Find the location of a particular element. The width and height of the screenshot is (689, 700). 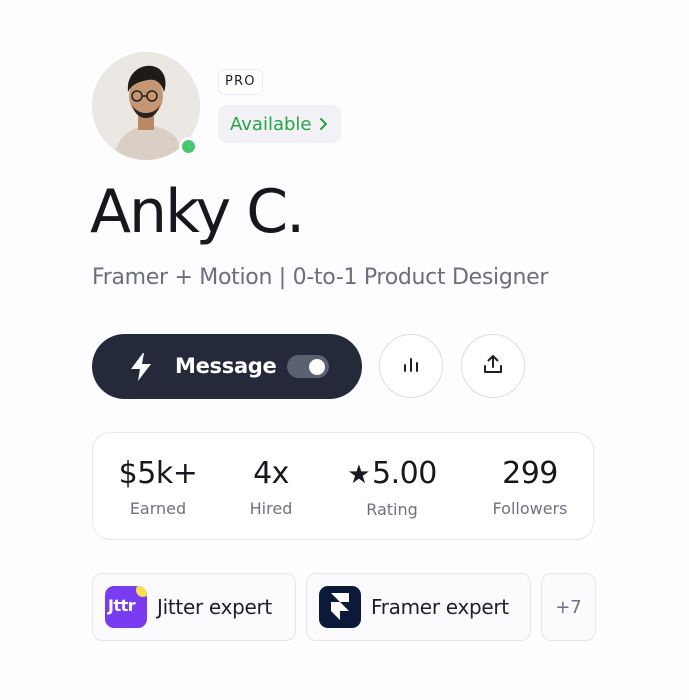

share-button is located at coordinates (493, 366).